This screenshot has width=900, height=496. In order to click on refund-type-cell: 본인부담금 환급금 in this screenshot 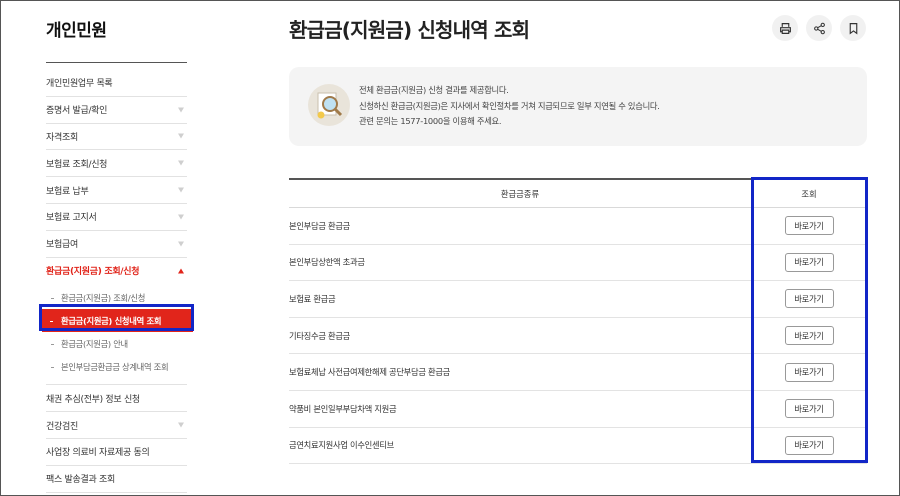, I will do `click(320, 225)`.